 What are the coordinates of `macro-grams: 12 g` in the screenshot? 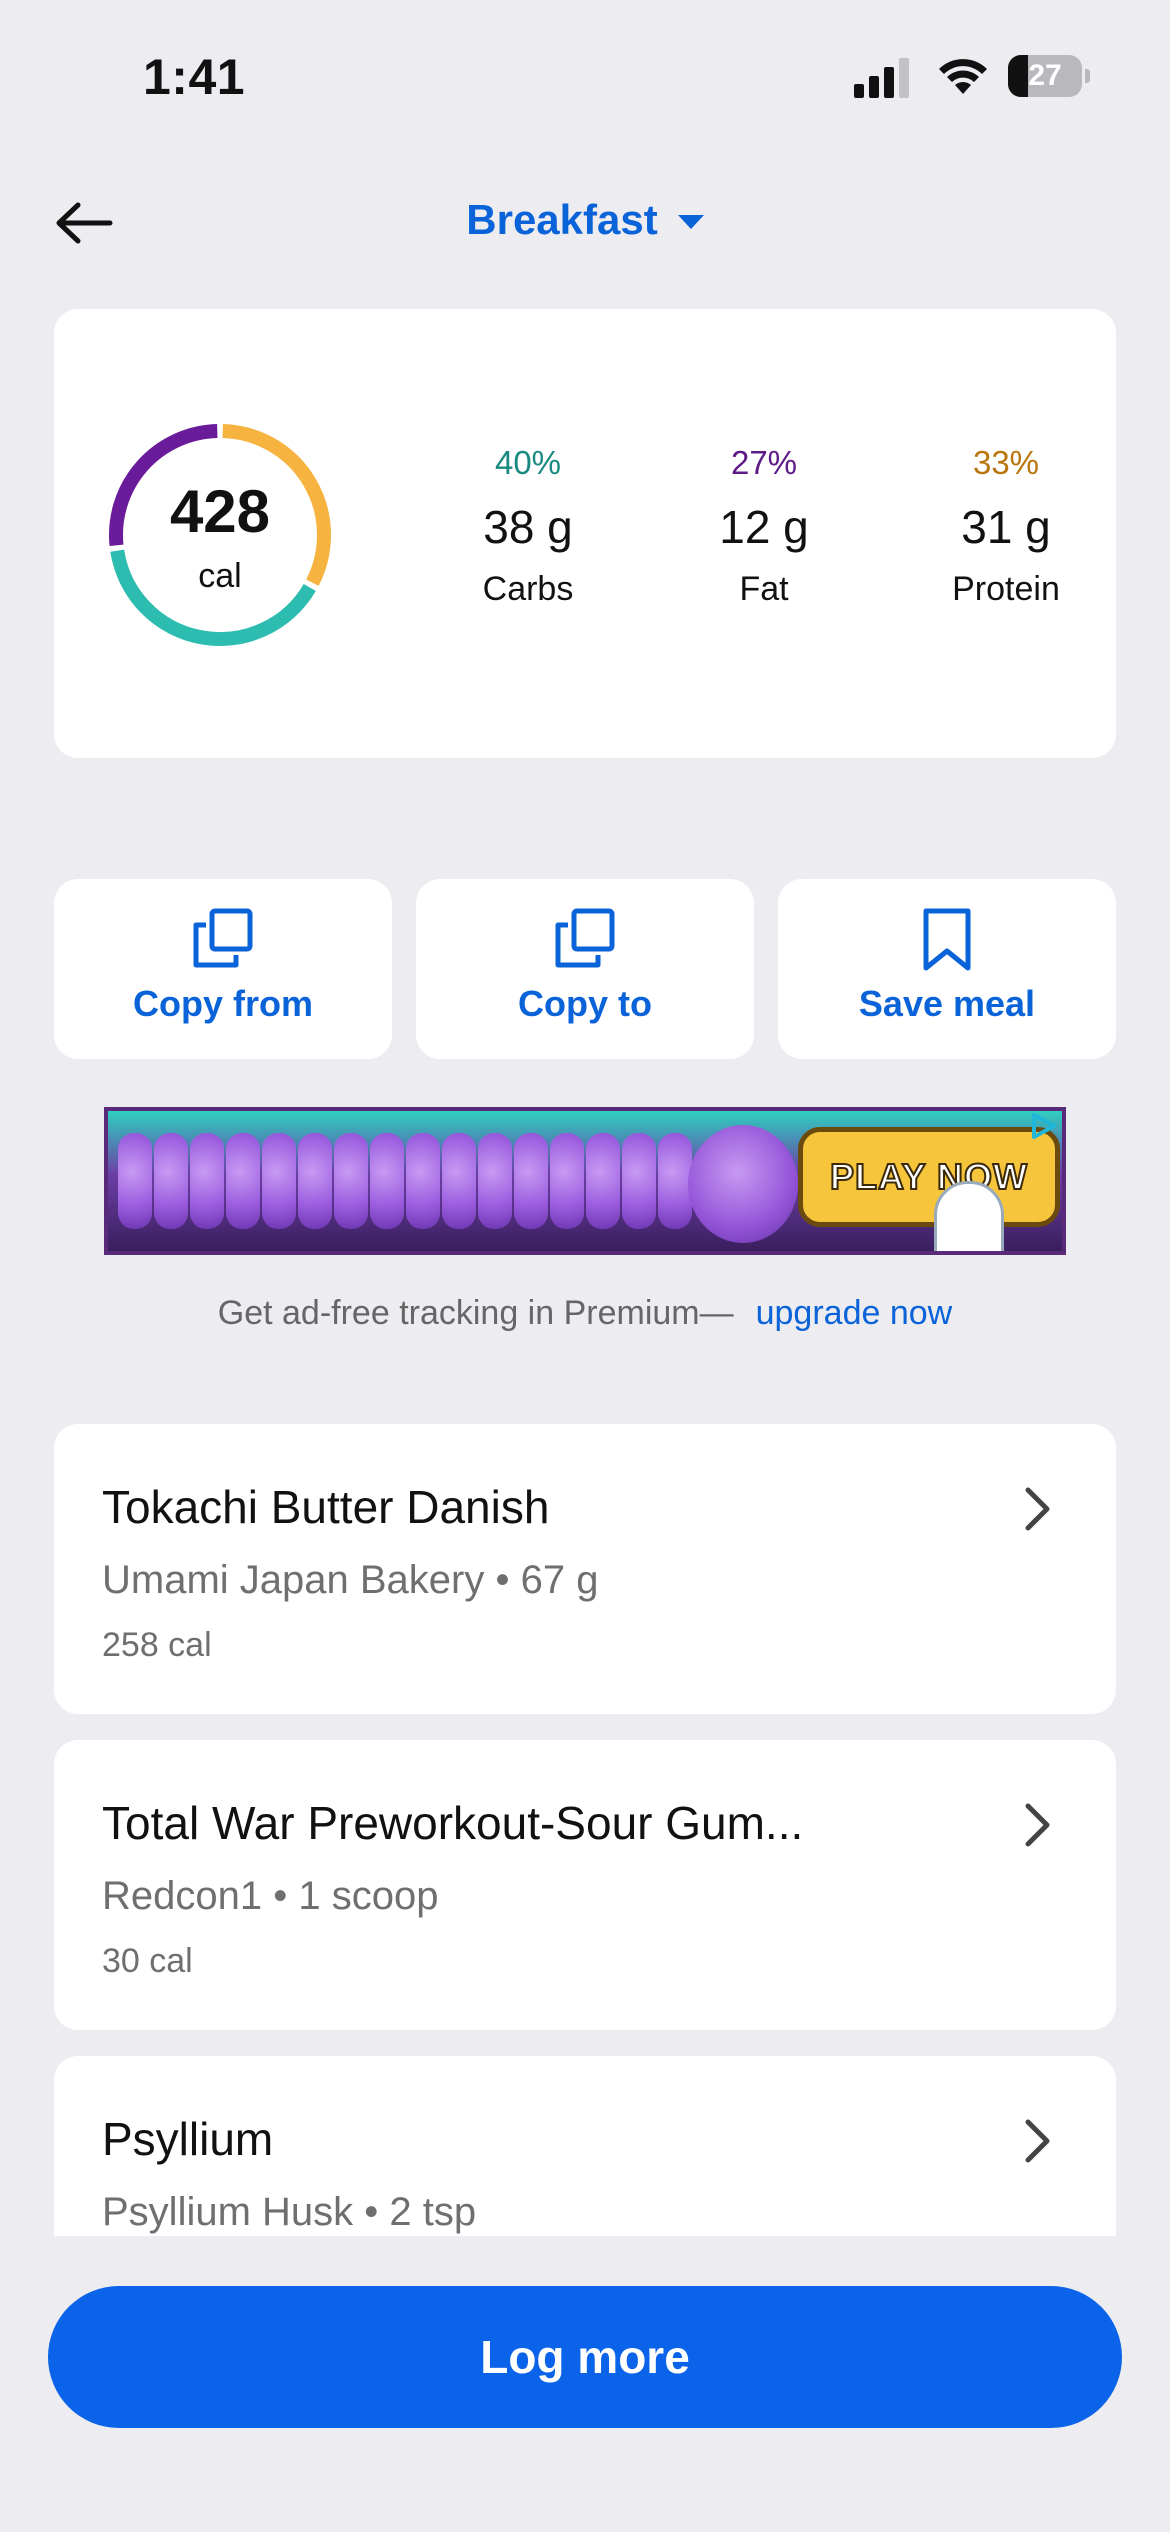 It's located at (764, 527).